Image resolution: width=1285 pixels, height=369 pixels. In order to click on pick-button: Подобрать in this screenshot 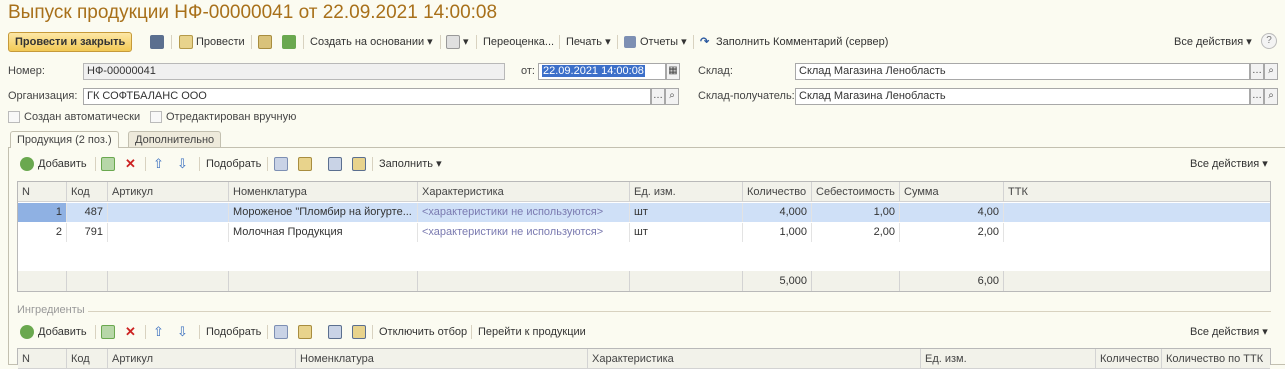, I will do `click(233, 164)`.